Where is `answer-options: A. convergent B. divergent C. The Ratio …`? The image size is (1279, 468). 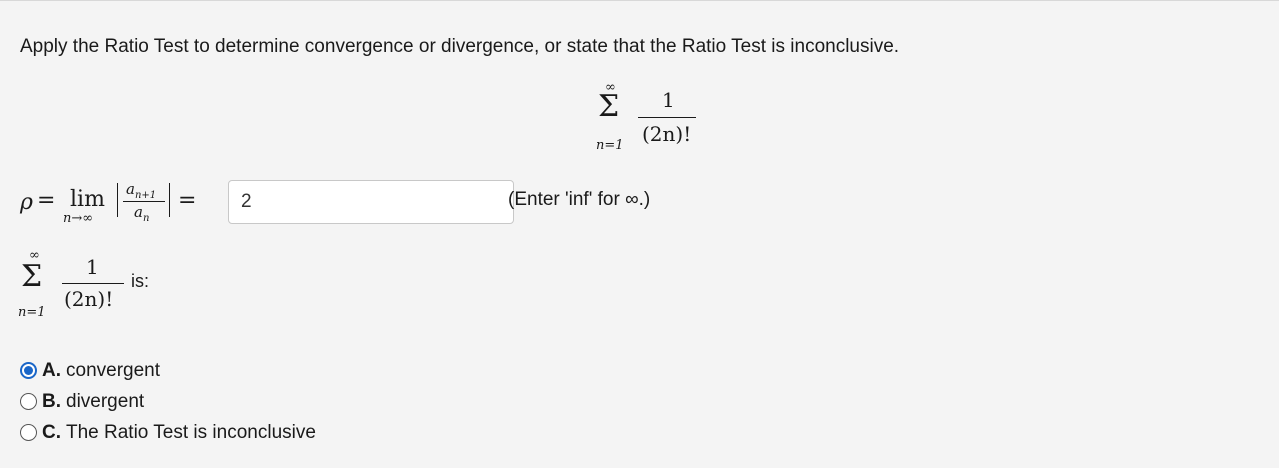
answer-options: A. convergent B. divergent C. The Ratio … is located at coordinates (168, 401).